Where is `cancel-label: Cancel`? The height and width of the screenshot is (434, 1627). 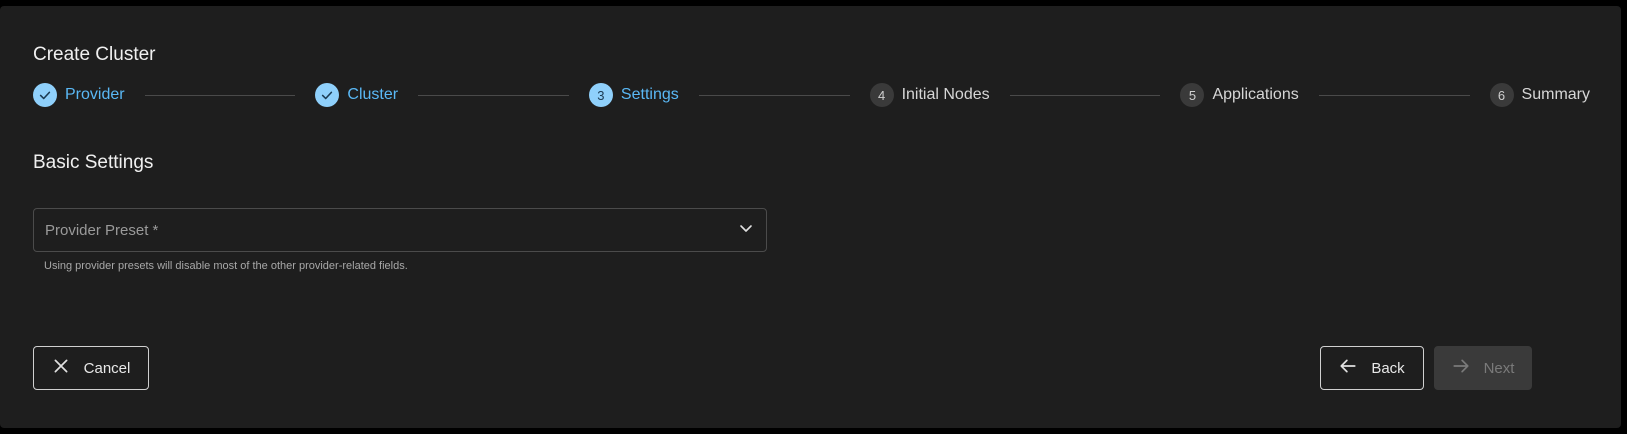
cancel-label: Cancel is located at coordinates (107, 368).